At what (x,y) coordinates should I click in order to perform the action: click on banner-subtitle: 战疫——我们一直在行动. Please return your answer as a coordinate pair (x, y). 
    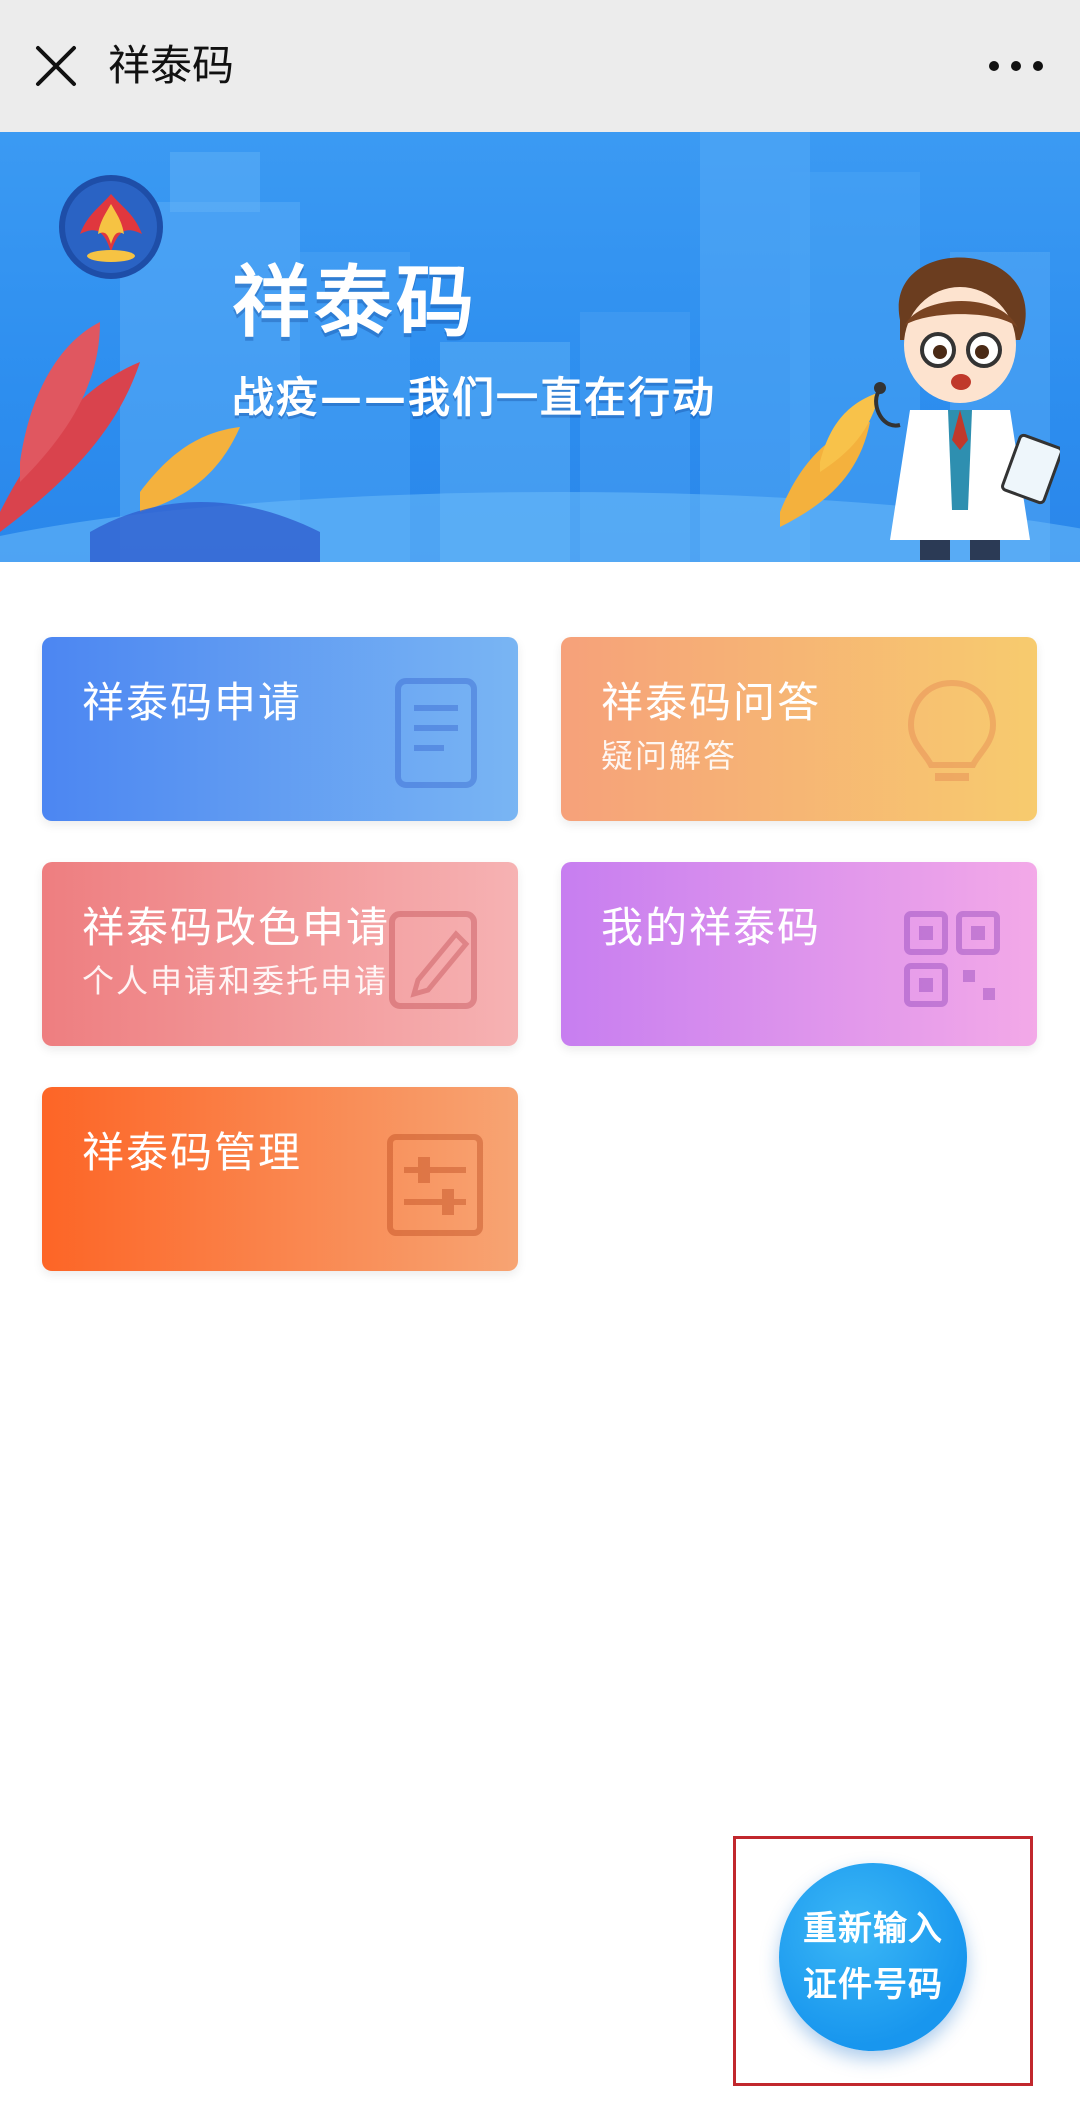
    Looking at the image, I should click on (474, 397).